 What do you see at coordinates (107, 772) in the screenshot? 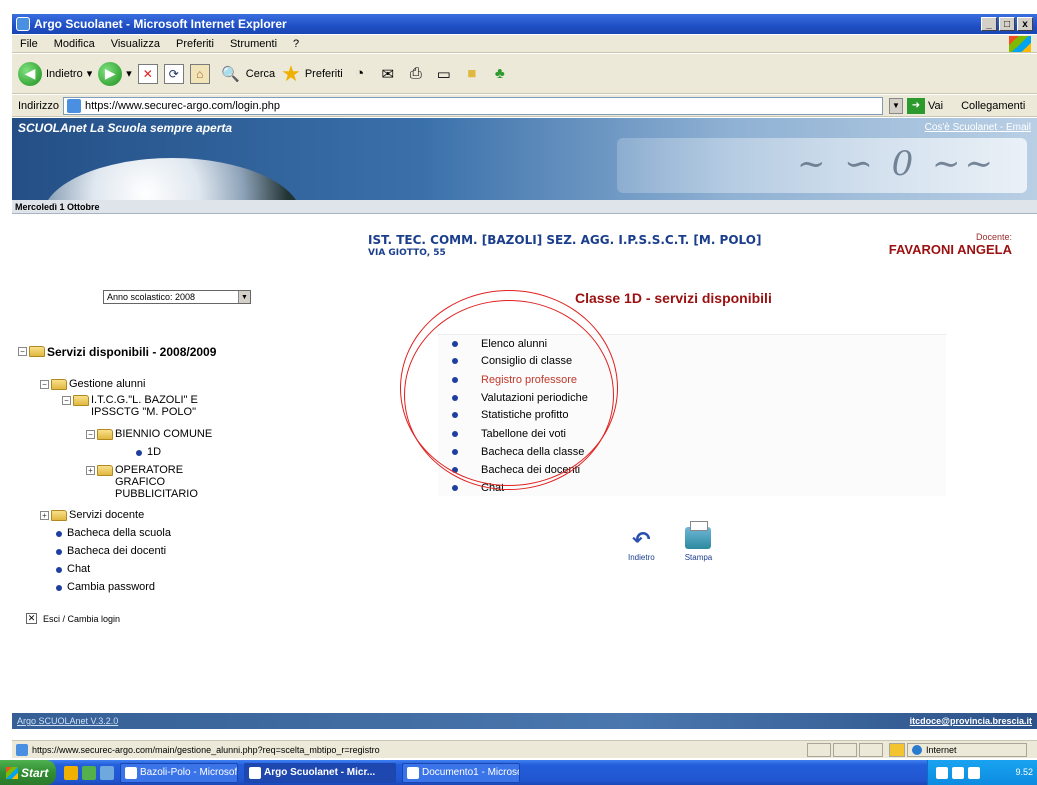
I see `quick-launch-media-icon` at bounding box center [107, 772].